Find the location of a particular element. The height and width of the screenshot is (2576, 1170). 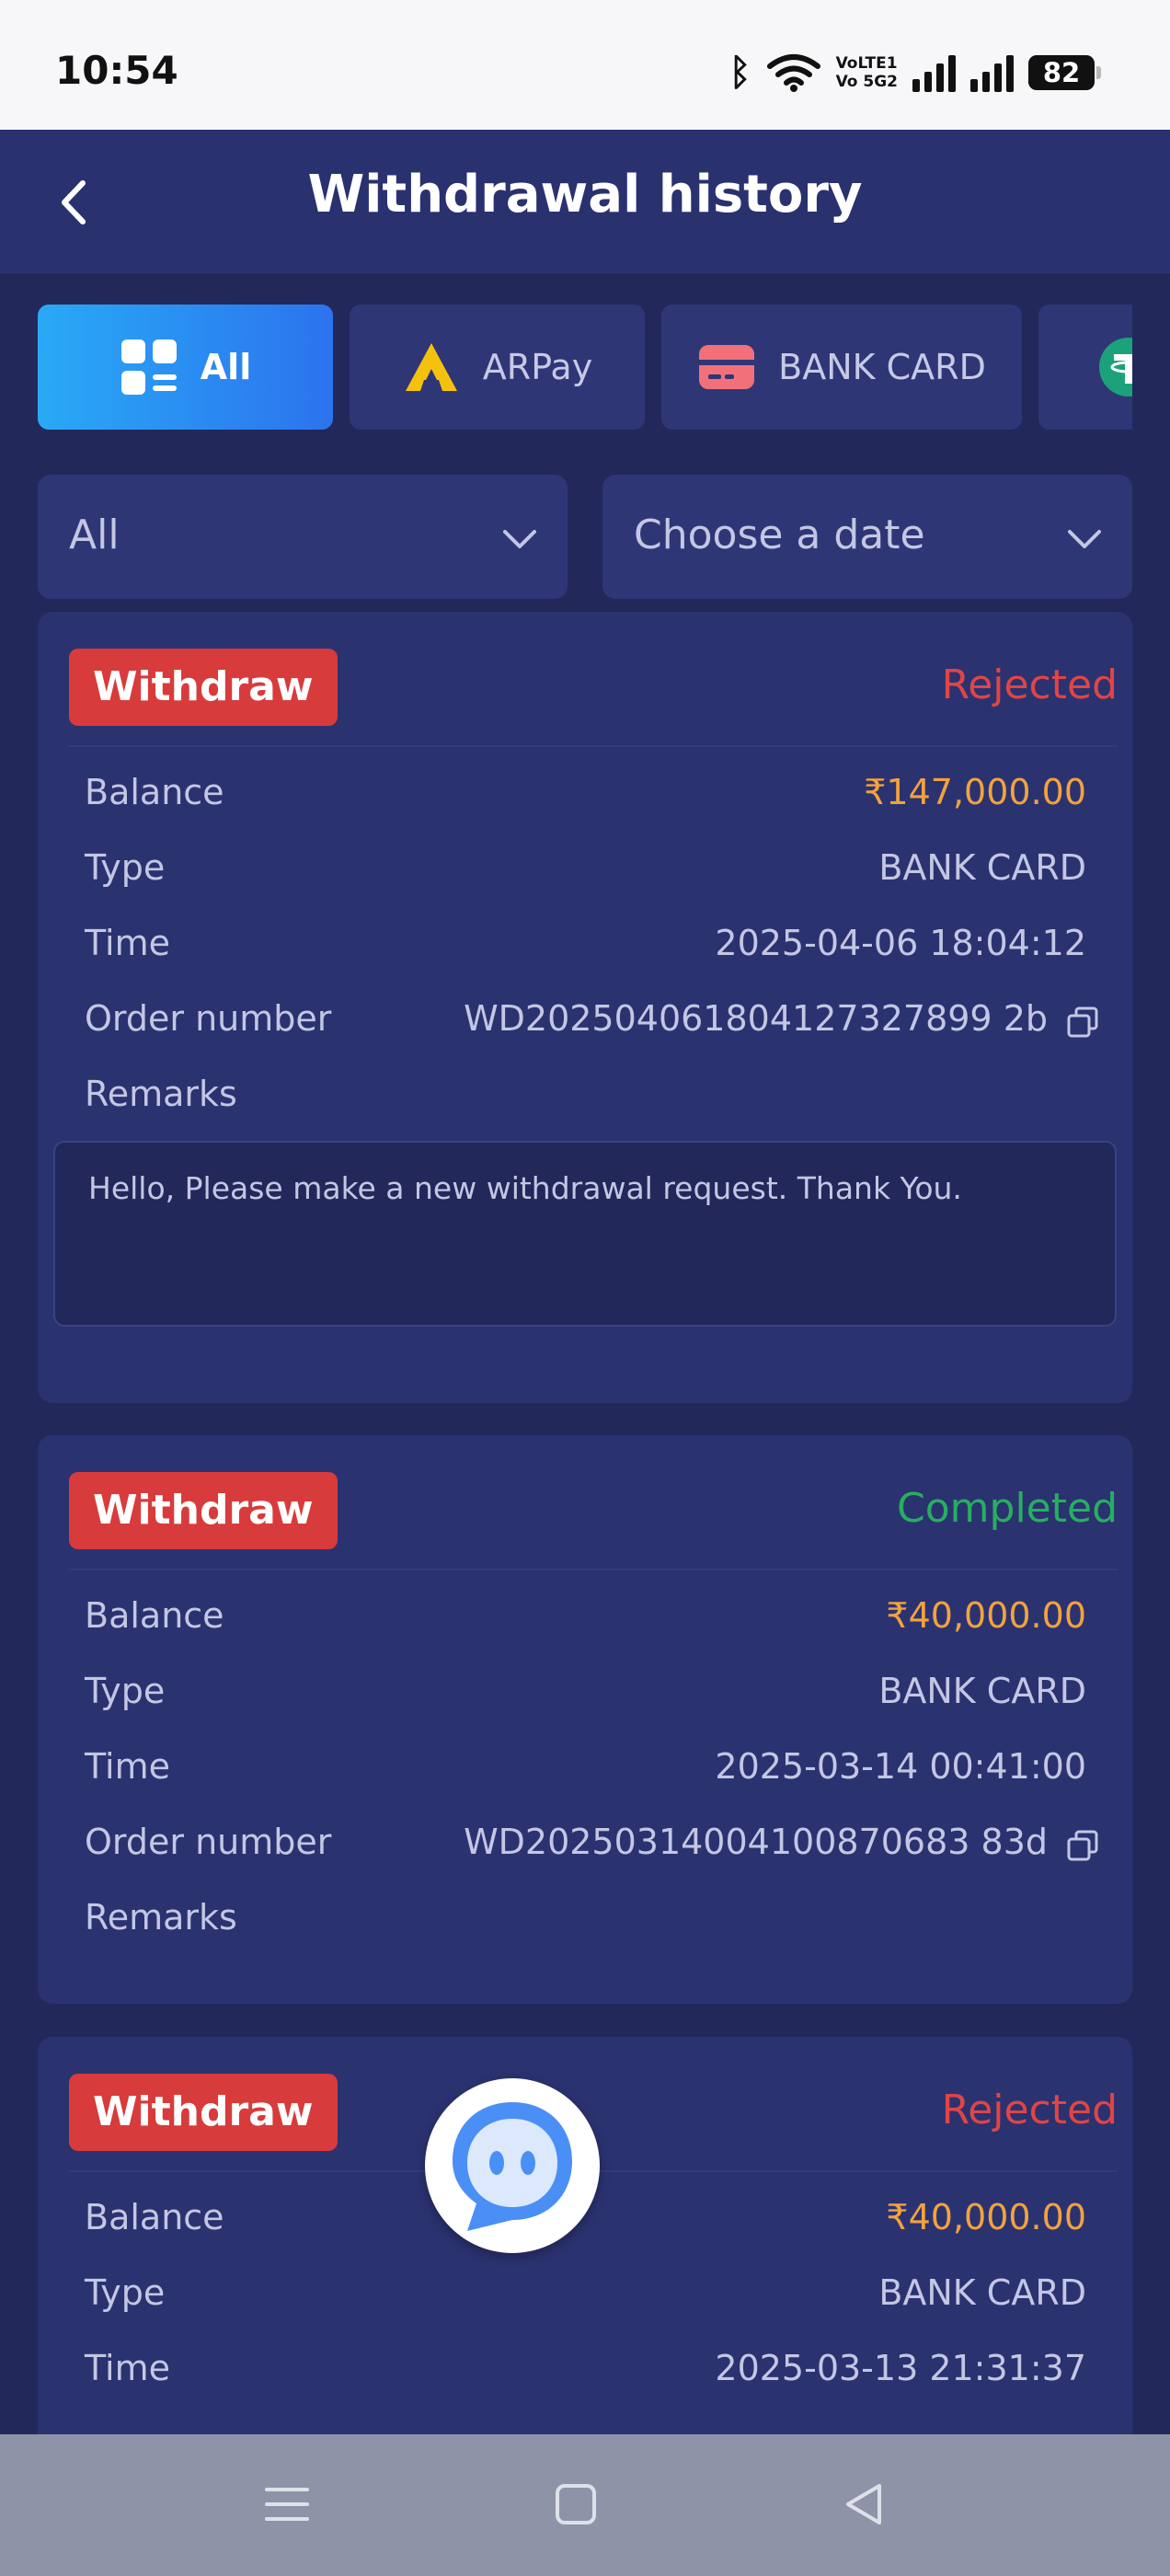

chat-support-button is located at coordinates (512, 2165).